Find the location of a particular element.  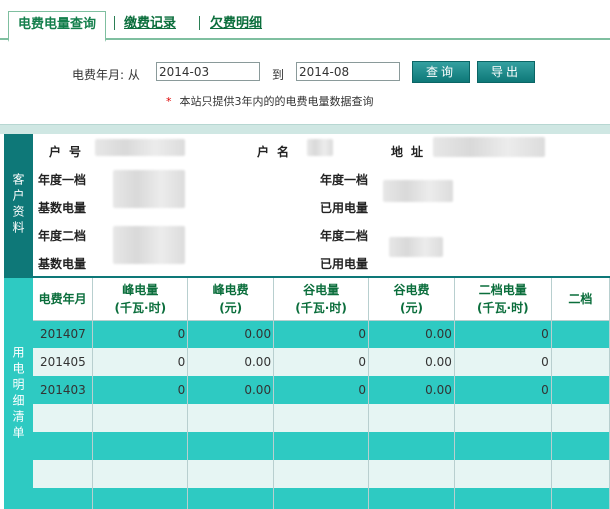

tier2-base-label: 年度二档 is located at coordinates (62, 236).